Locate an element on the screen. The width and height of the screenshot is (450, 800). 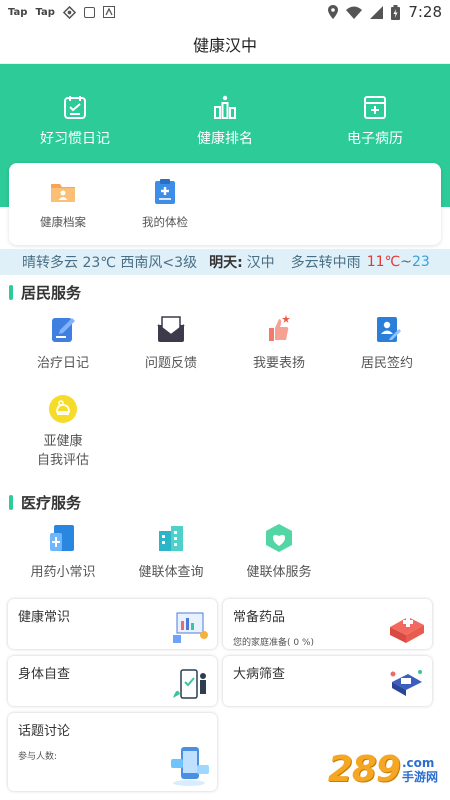
sign-contract-icon is located at coordinates (389, 329).